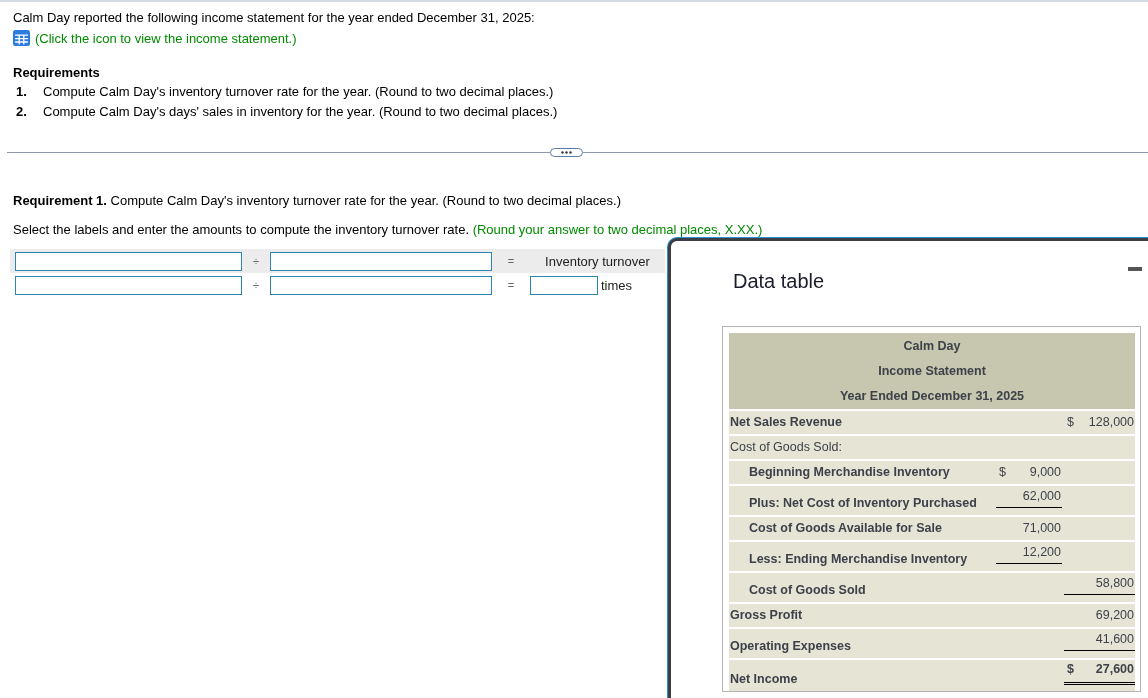 This screenshot has height=698, width=1148. What do you see at coordinates (166, 38) in the screenshot?
I see `income-statement-link: (Click the icon to view the income statement.)` at bounding box center [166, 38].